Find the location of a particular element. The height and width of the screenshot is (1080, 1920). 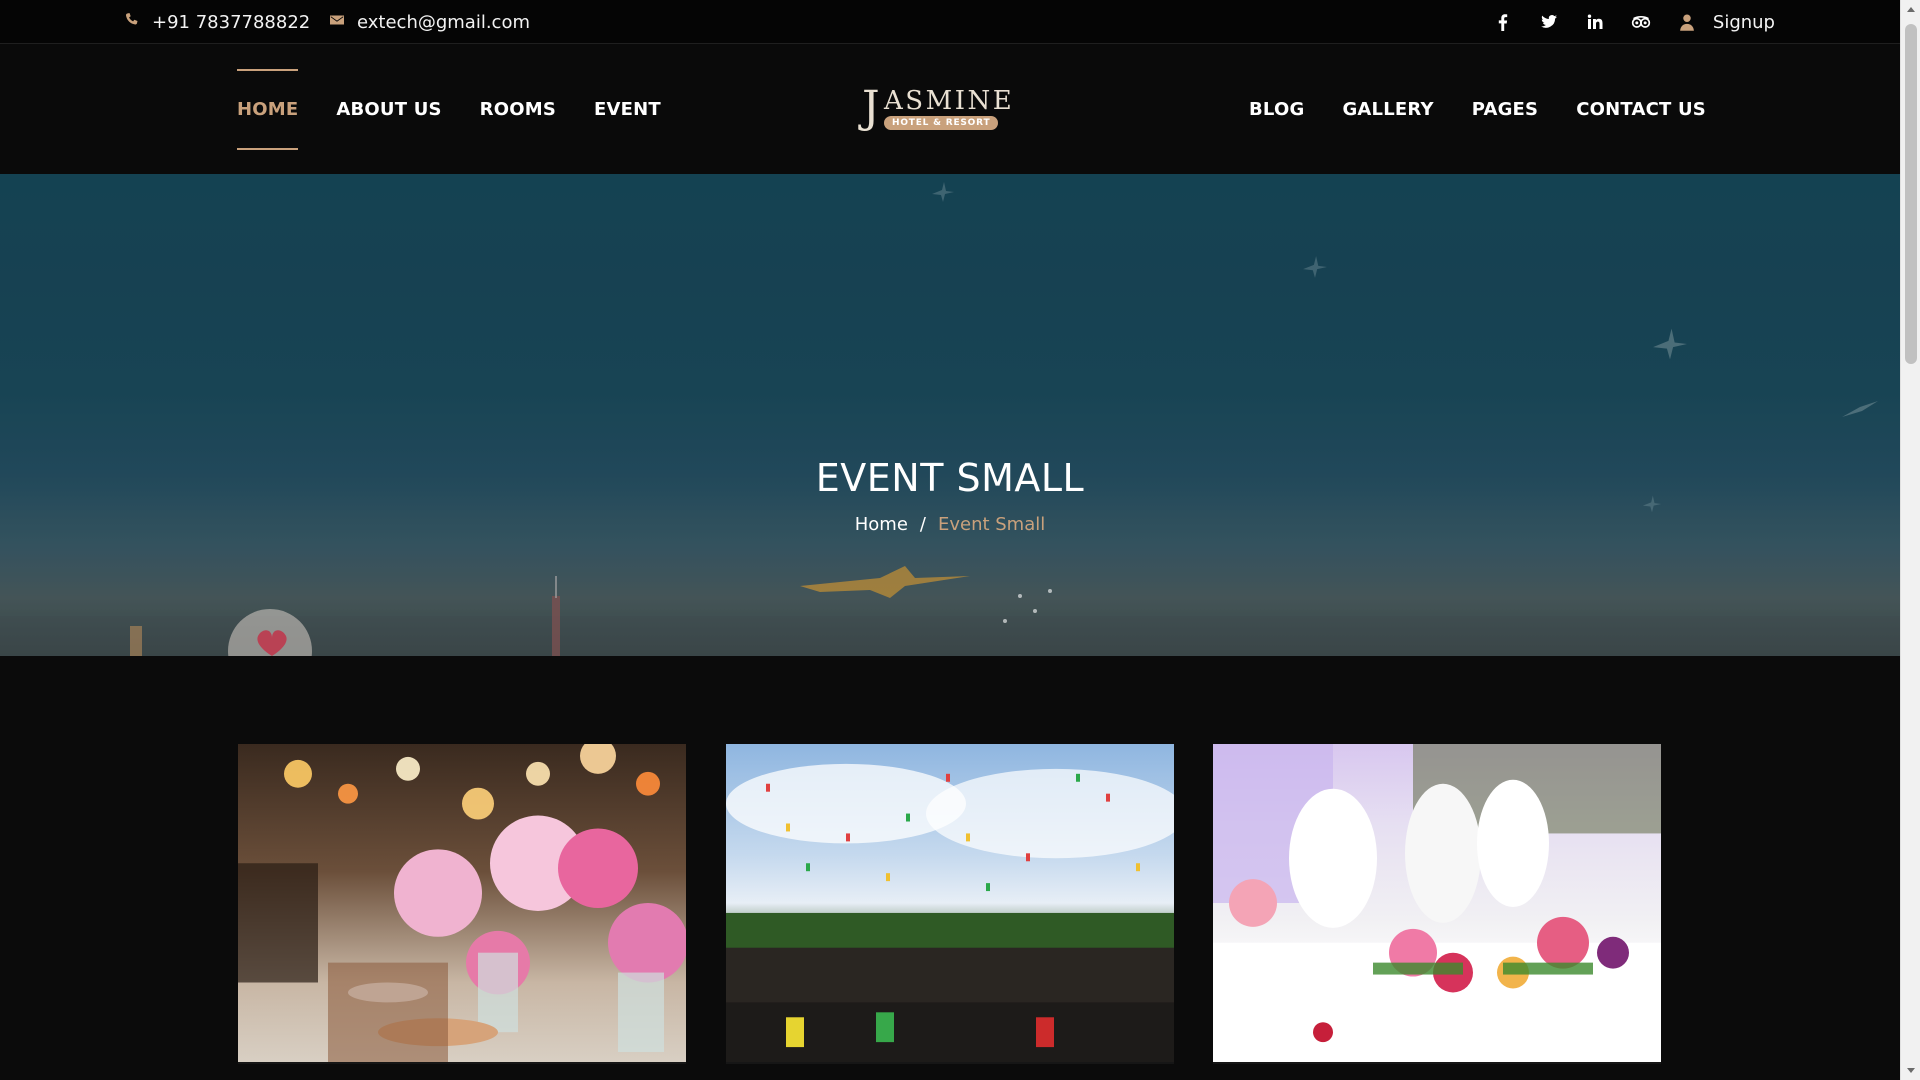

social-links: Signup is located at coordinates (1634, 22).